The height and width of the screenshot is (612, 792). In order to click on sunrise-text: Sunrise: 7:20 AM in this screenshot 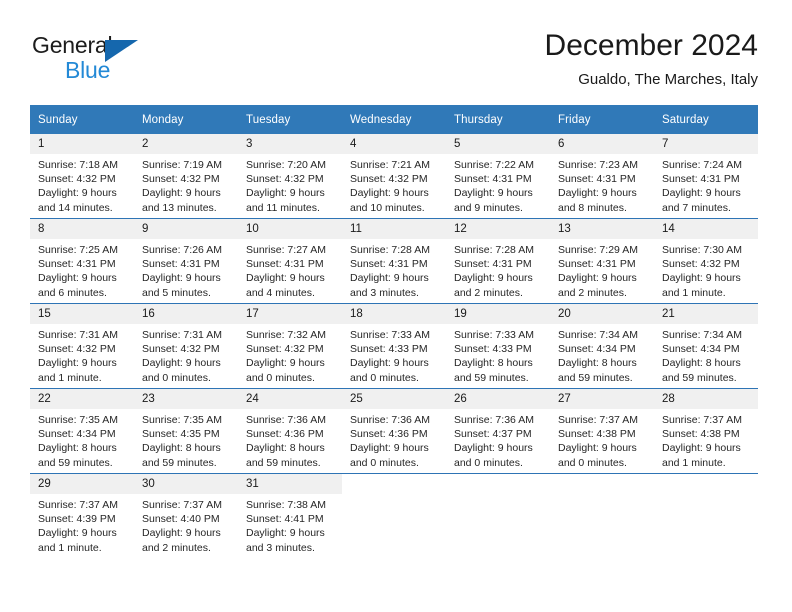, I will do `click(286, 165)`.